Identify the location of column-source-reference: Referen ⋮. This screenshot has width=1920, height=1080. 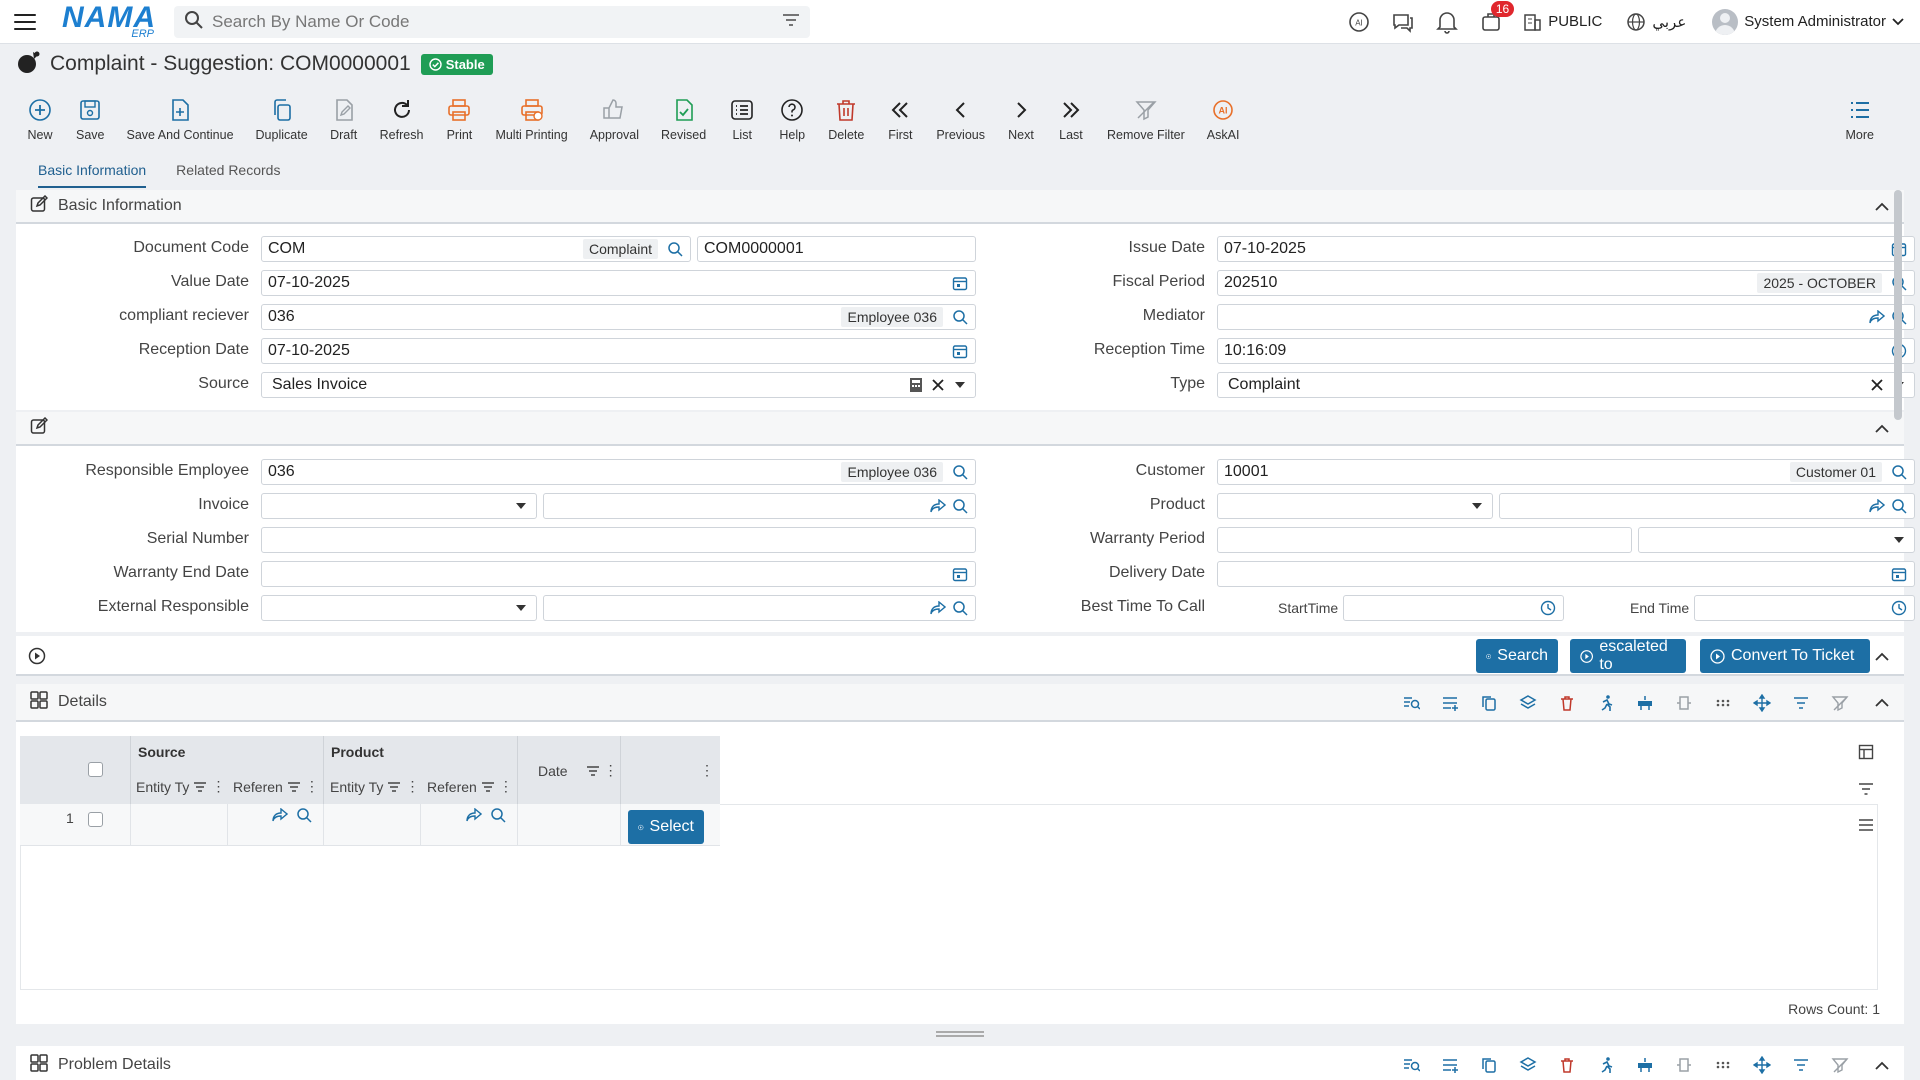
(276, 786).